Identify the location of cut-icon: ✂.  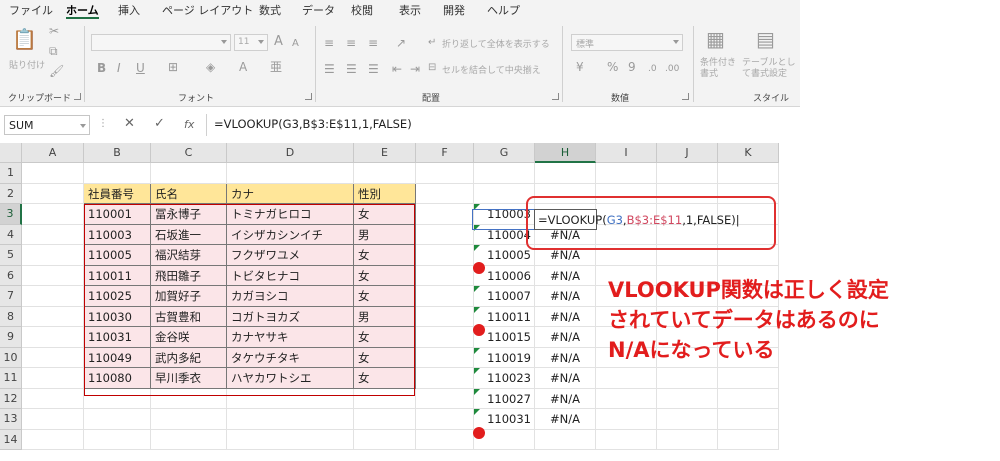
(54, 31).